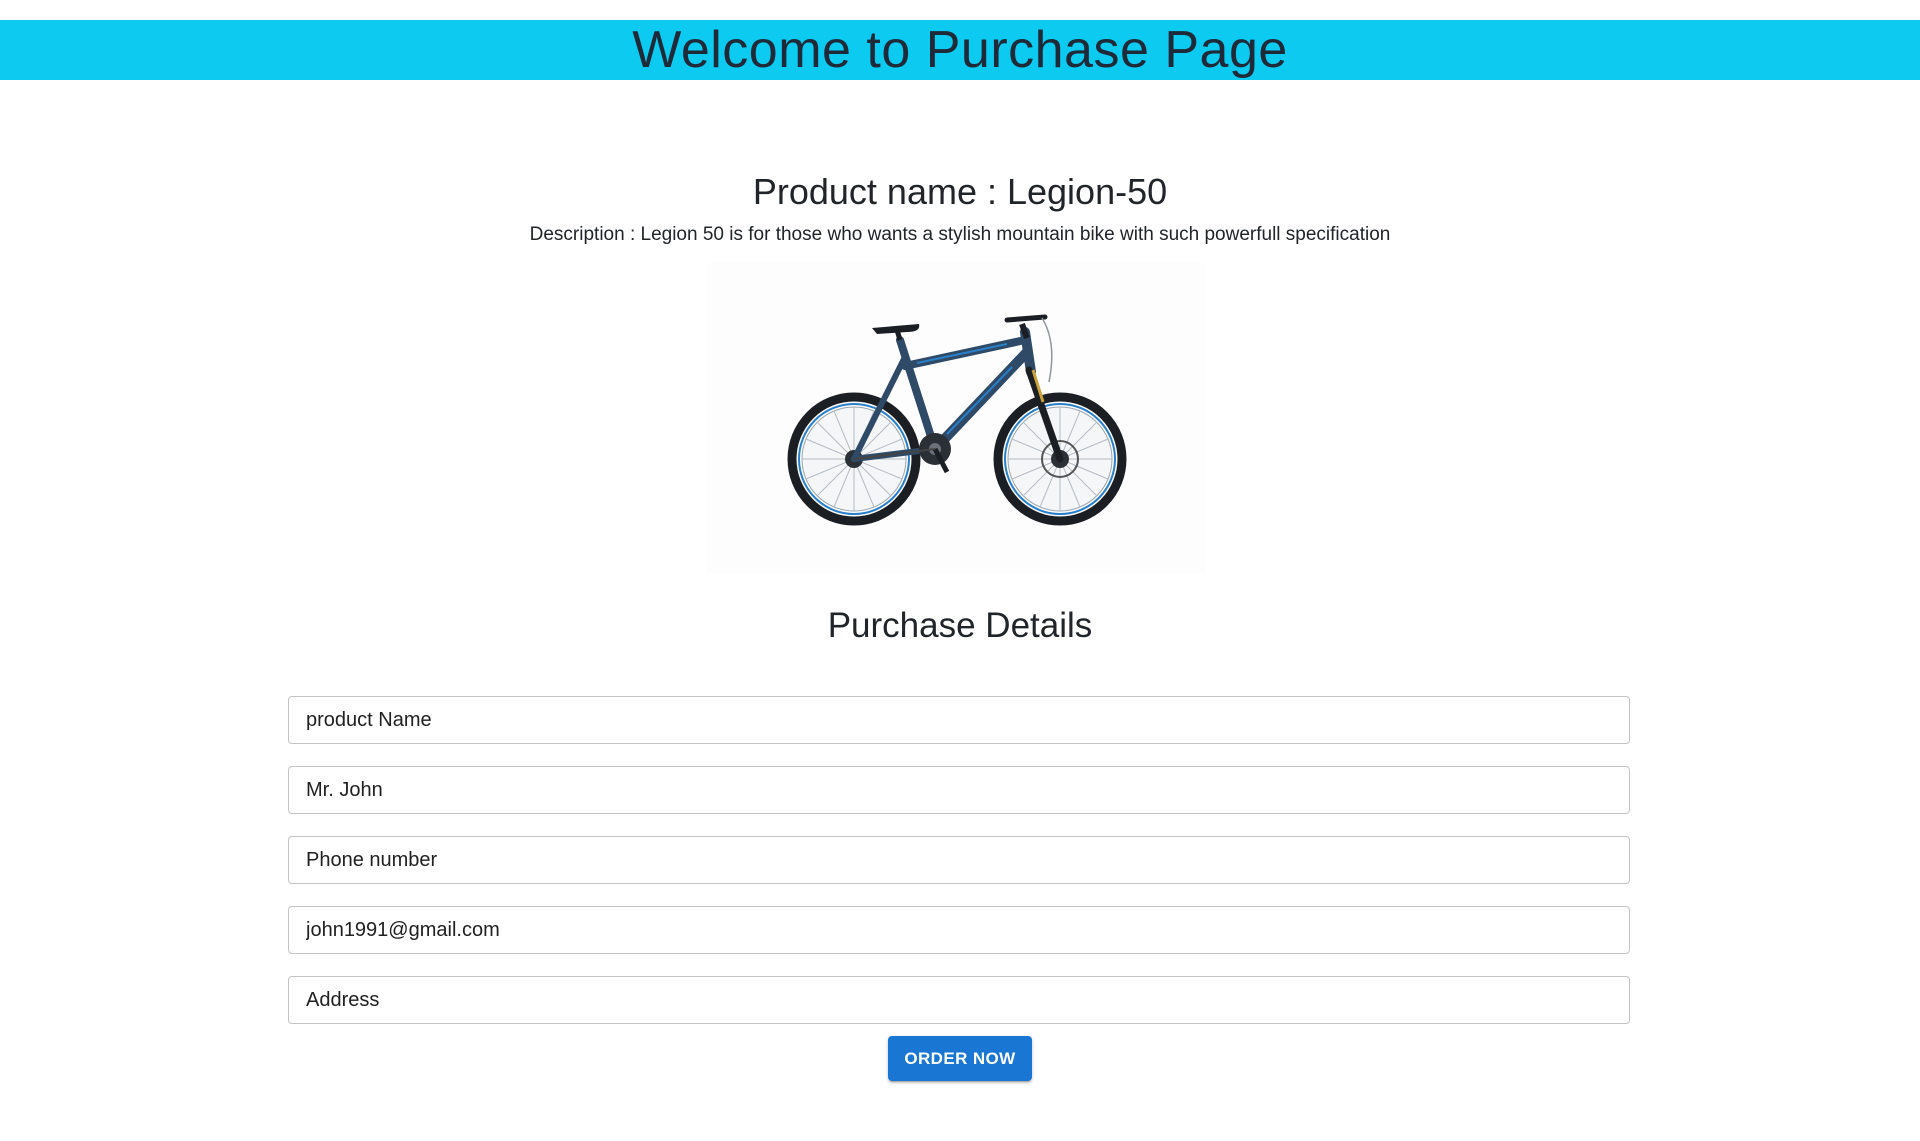  Describe the element at coordinates (959, 790) in the screenshot. I see `customer-name-input` at that location.